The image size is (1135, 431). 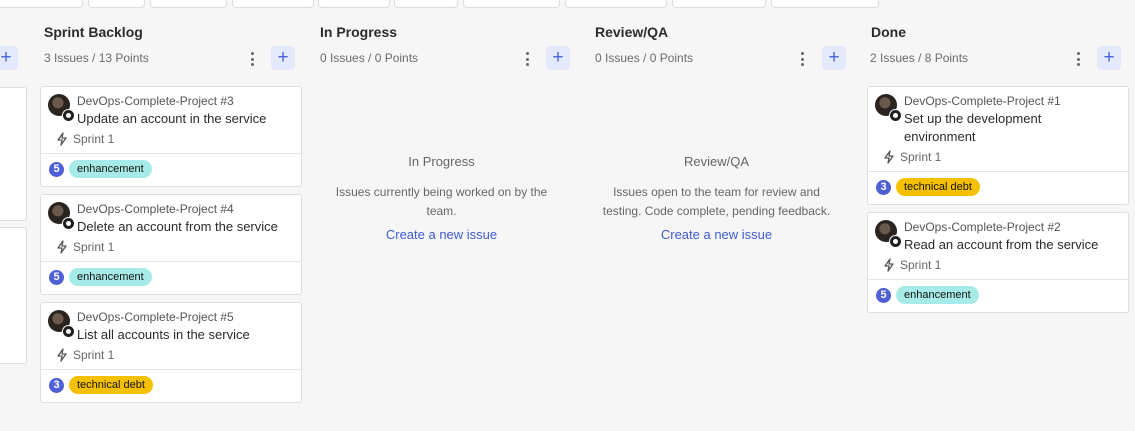 What do you see at coordinates (441, 211) in the screenshot?
I see `desc-line: team.` at bounding box center [441, 211].